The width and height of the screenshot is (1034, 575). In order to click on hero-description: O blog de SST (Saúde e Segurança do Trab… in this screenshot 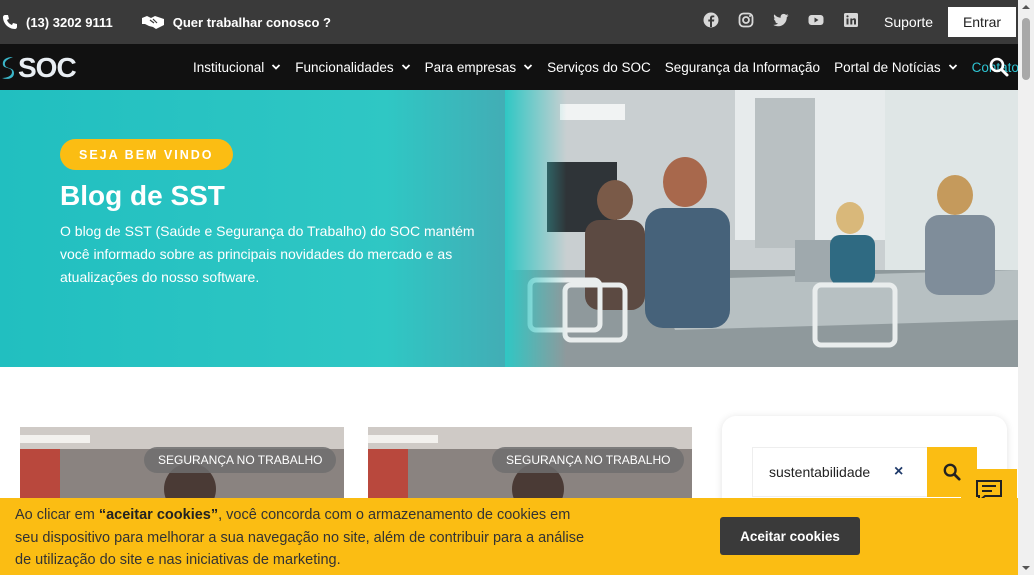, I will do `click(267, 254)`.